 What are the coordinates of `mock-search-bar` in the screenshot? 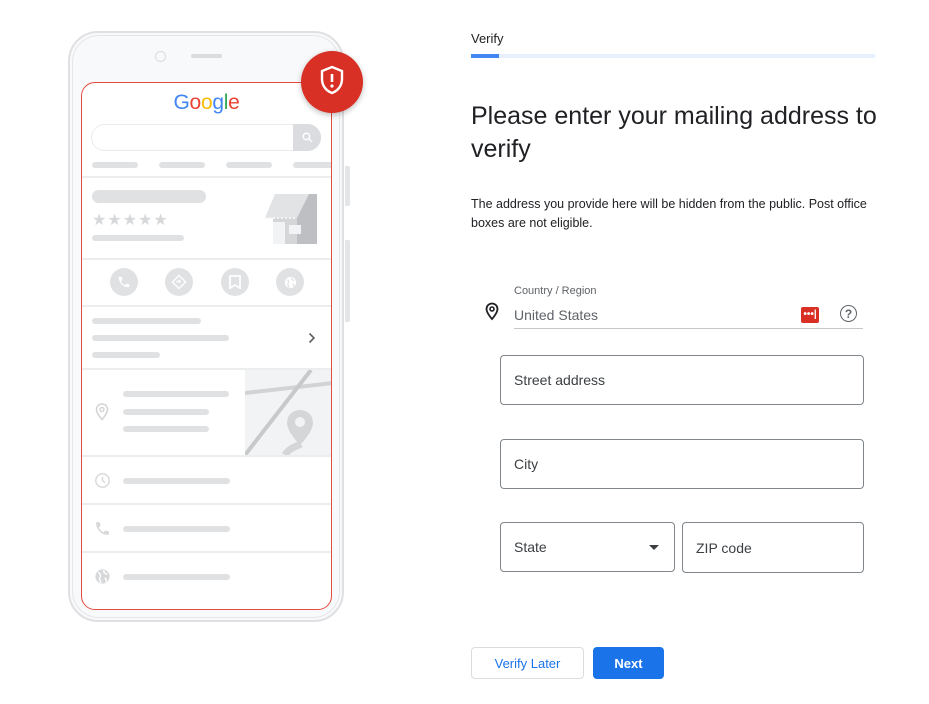 It's located at (206, 137).